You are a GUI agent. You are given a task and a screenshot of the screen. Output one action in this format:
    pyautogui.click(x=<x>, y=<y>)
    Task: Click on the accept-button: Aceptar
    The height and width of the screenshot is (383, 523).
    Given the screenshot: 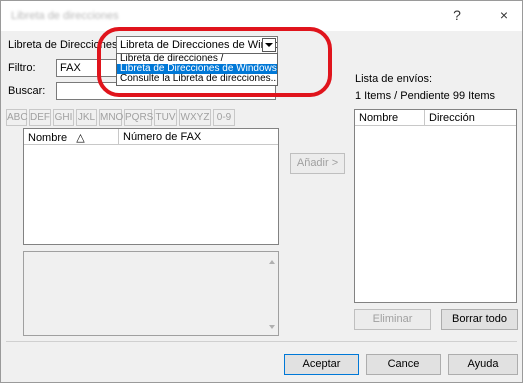 What is the action you would take?
    pyautogui.click(x=321, y=364)
    